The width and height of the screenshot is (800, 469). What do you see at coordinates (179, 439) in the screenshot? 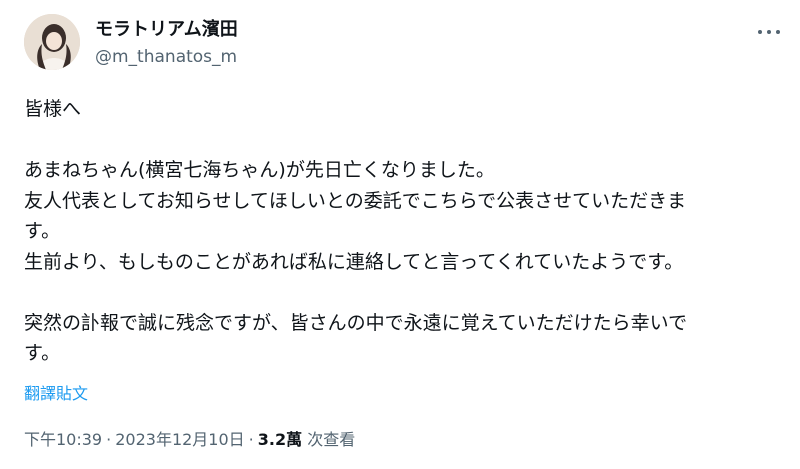
I see `post-date: 2023年12月10日` at bounding box center [179, 439].